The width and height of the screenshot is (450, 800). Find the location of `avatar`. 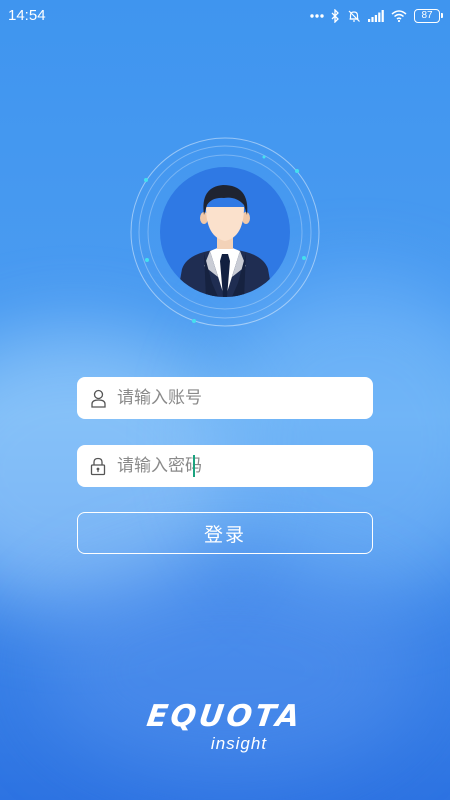

avatar is located at coordinates (225, 232).